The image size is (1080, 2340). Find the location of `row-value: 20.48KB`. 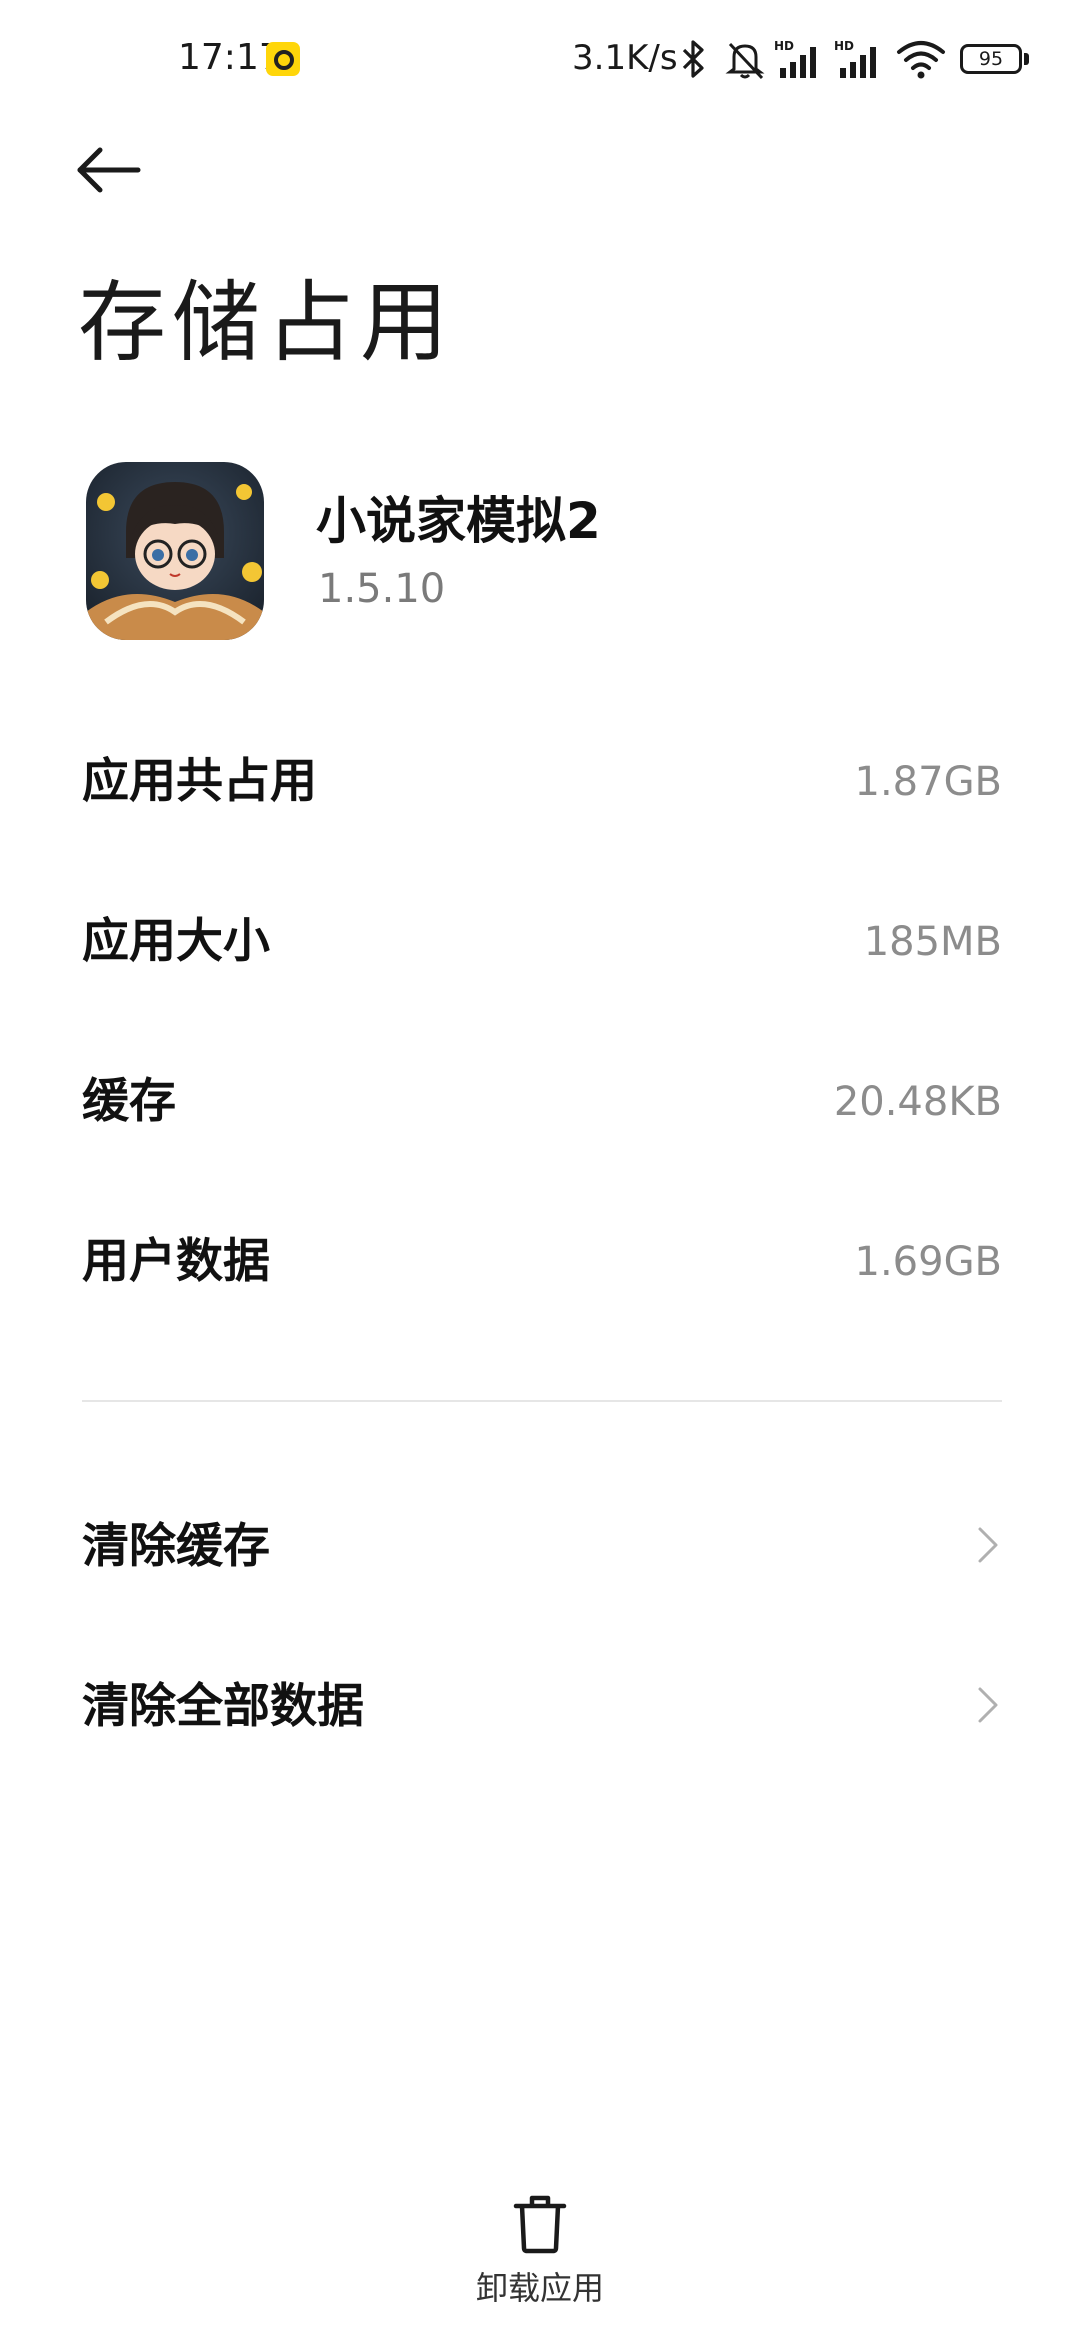

row-value: 20.48KB is located at coordinates (917, 1102).